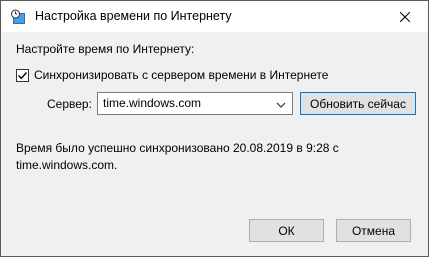 This screenshot has width=429, height=257. I want to click on close-button, so click(405, 16).